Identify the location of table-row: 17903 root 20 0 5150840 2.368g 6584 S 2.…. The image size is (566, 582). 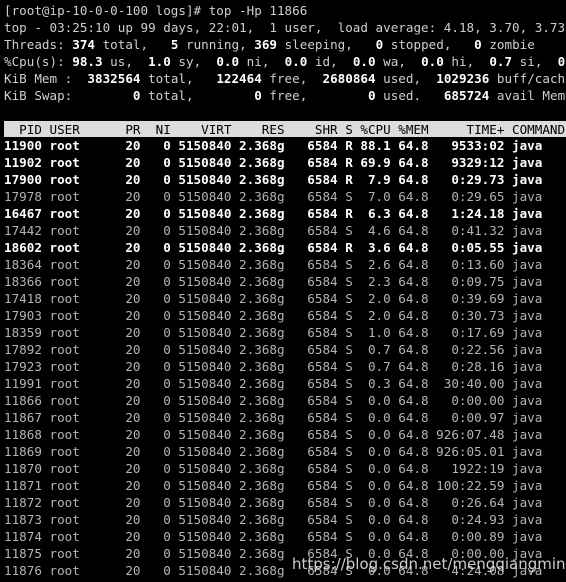
(285, 315).